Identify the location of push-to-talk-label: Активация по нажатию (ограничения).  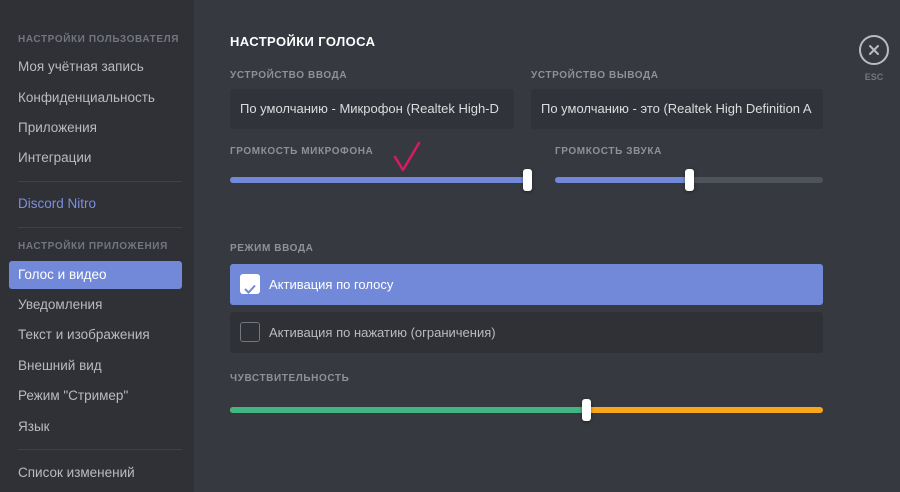
(382, 332).